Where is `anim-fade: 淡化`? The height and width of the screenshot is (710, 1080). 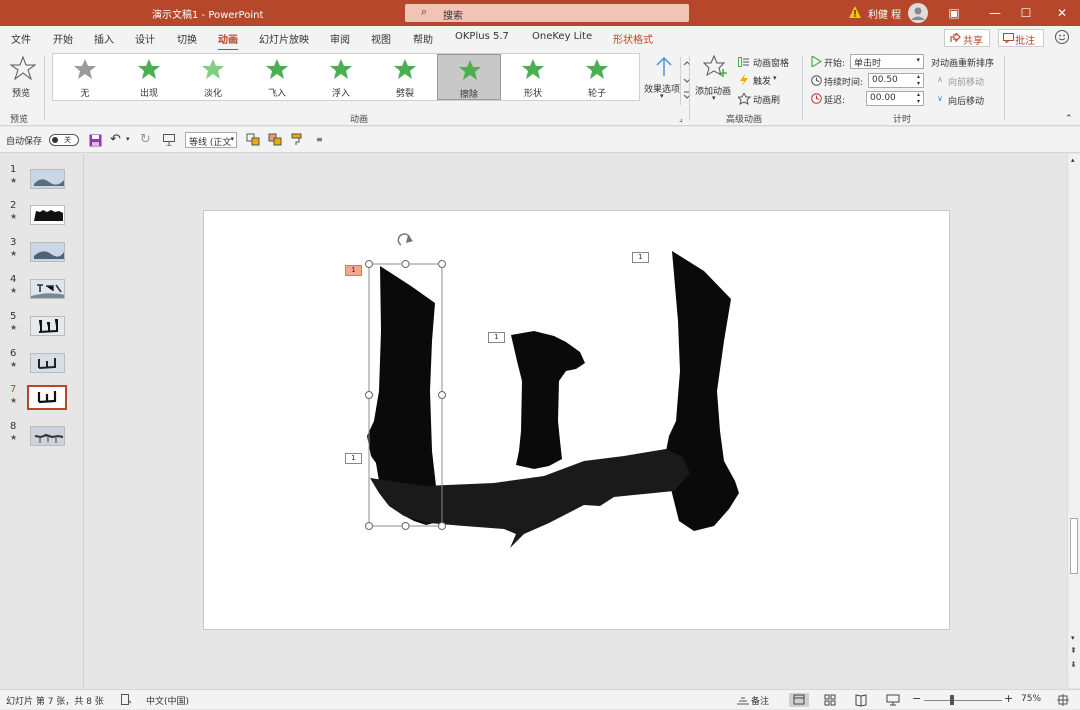 anim-fade: 淡化 is located at coordinates (213, 77).